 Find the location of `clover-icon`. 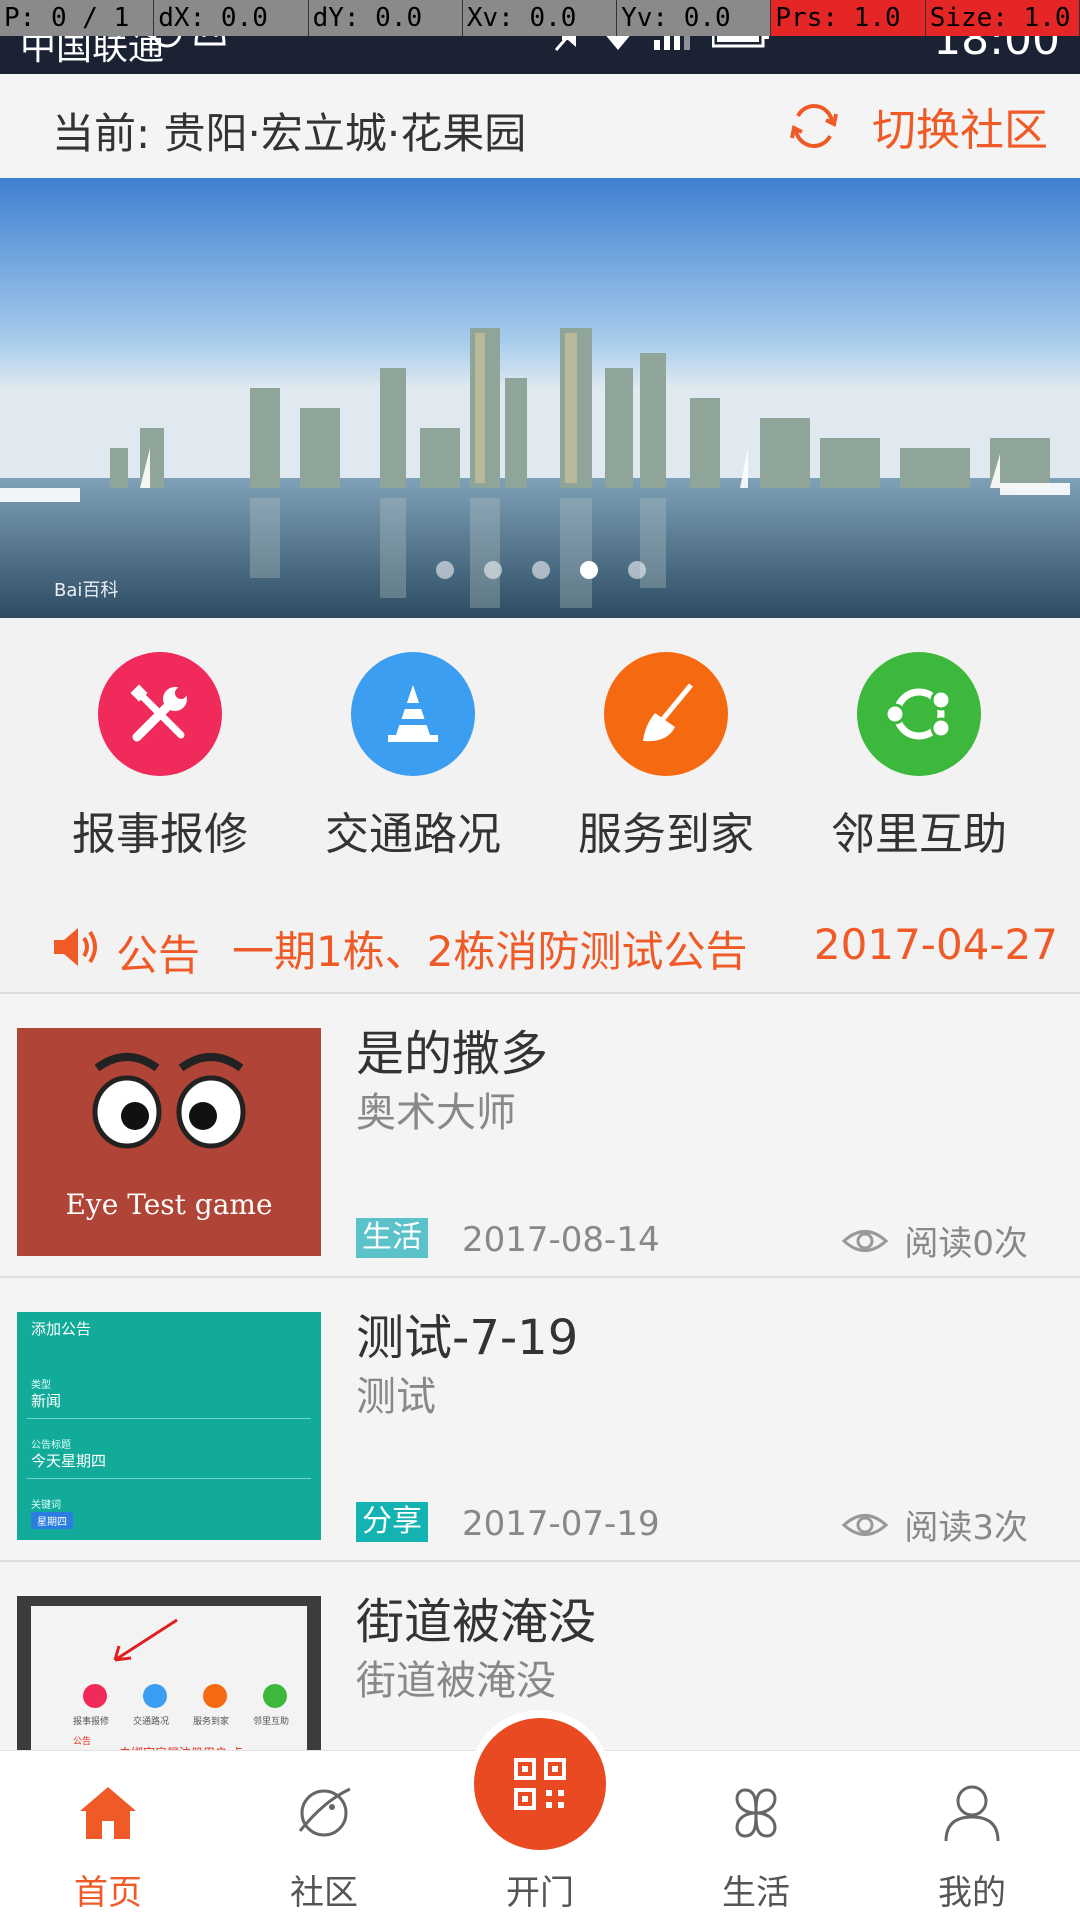

clover-icon is located at coordinates (756, 1813).